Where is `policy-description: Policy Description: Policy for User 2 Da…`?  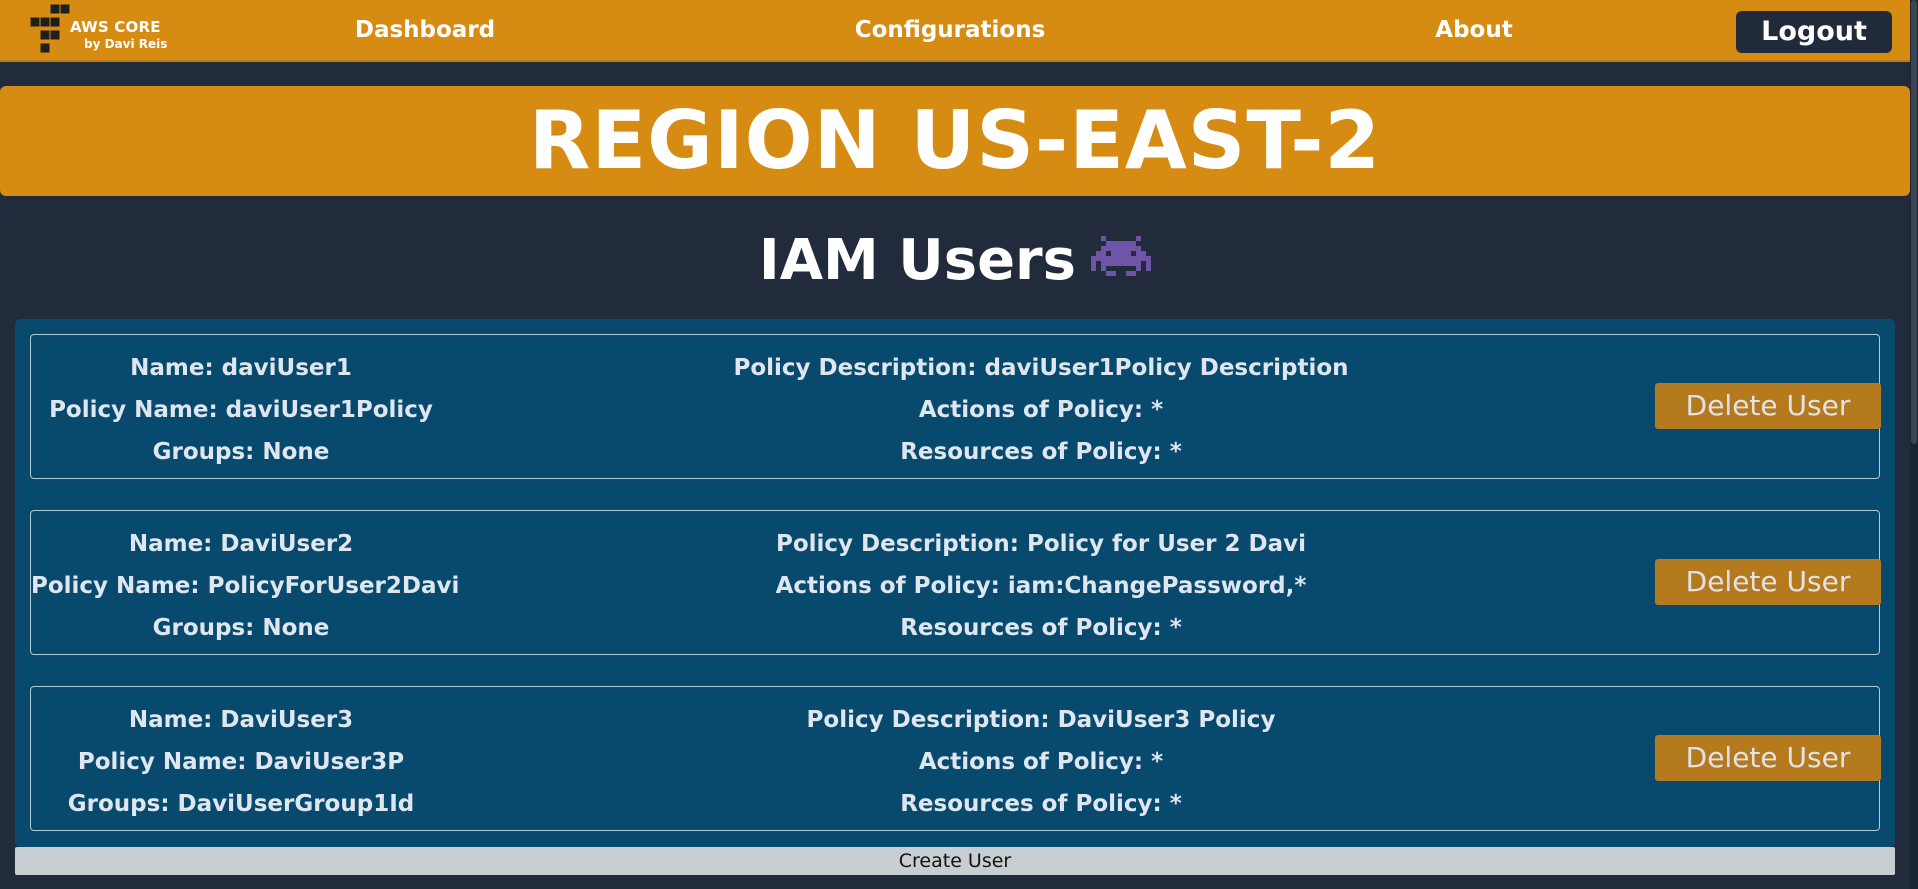 policy-description: Policy Description: Policy for User 2 Da… is located at coordinates (1041, 544).